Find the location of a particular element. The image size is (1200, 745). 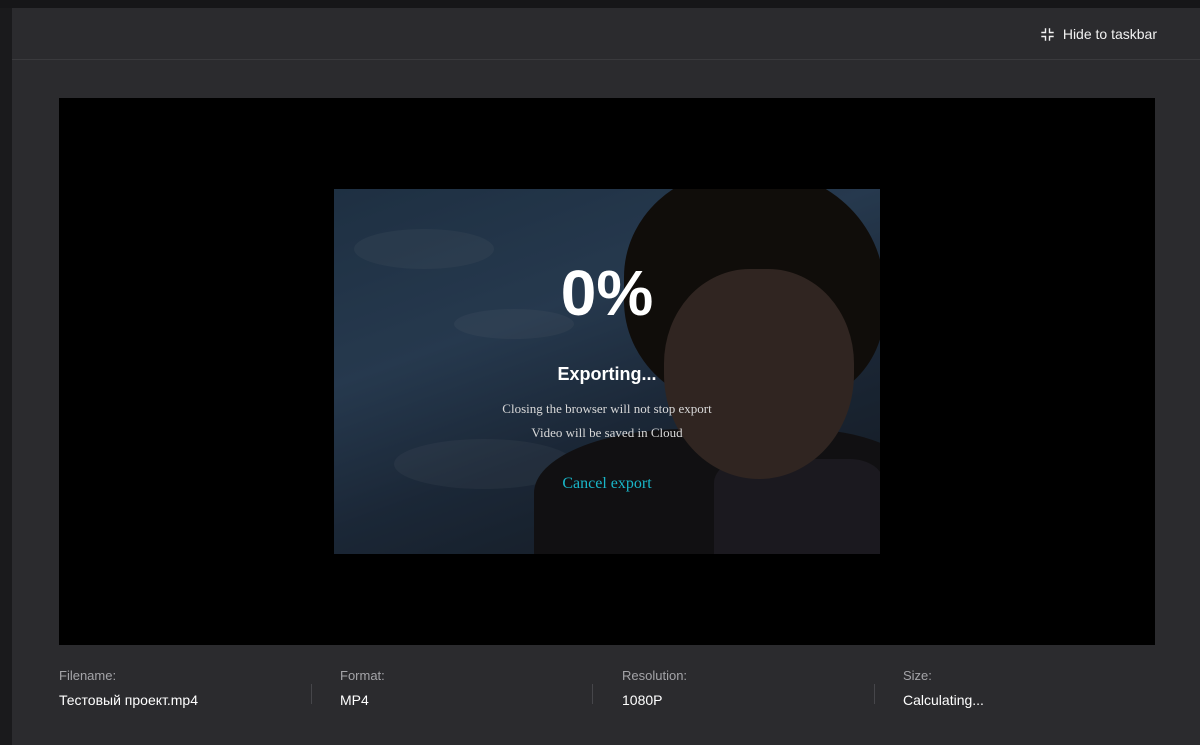

format-field: Format: MP4 is located at coordinates (475, 688).